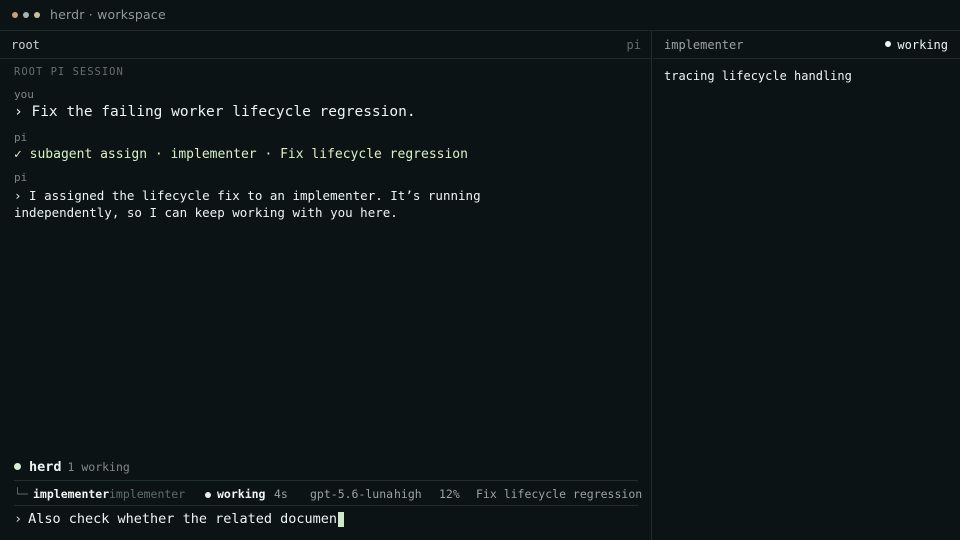 This screenshot has height=540, width=960. I want to click on herd-name: herd, so click(45, 467).